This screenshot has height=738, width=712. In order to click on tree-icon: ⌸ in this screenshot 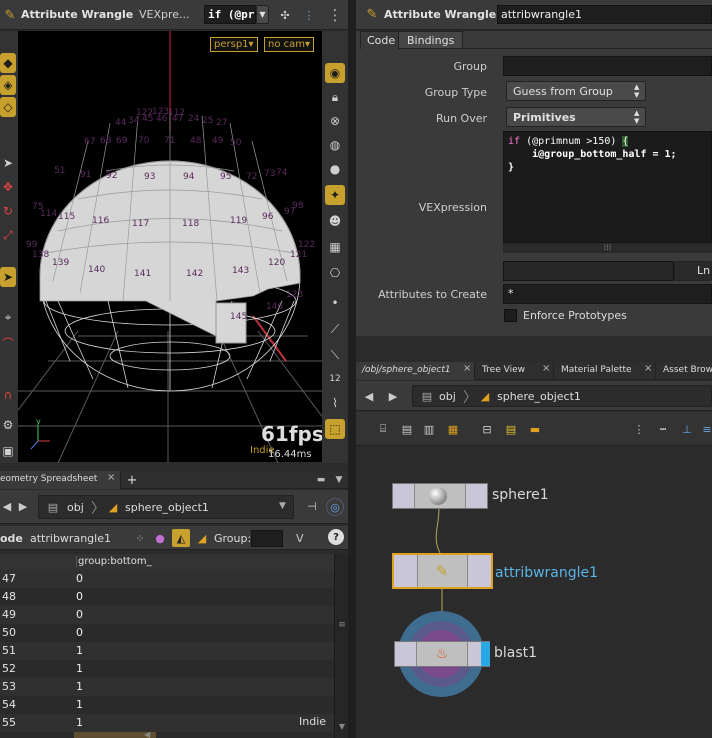, I will do `click(383, 429)`.